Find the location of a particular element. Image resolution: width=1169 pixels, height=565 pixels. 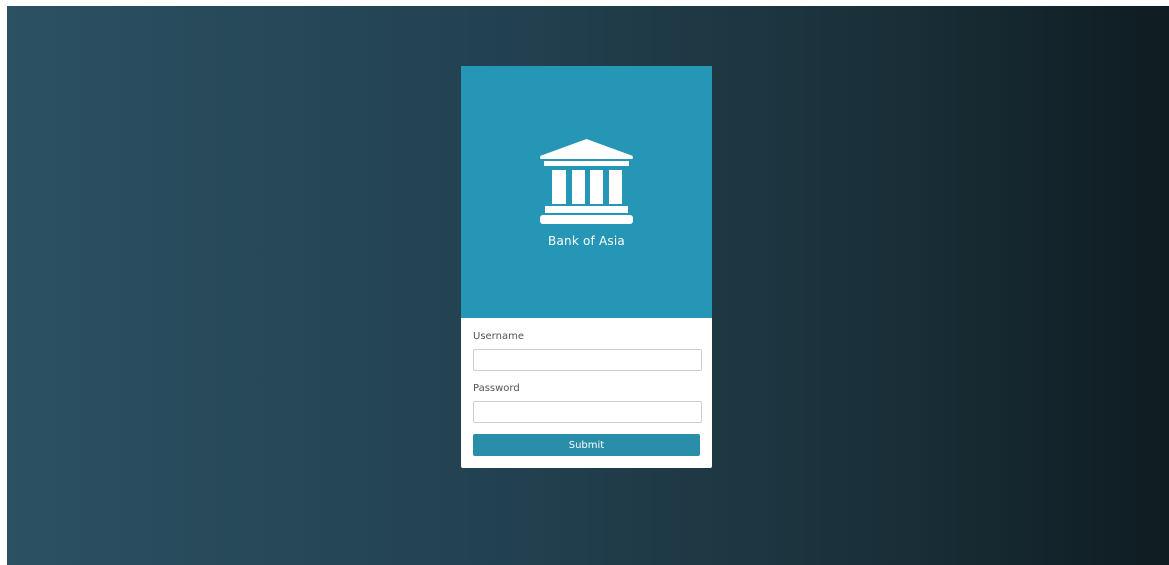

password-label: Password is located at coordinates (496, 388).